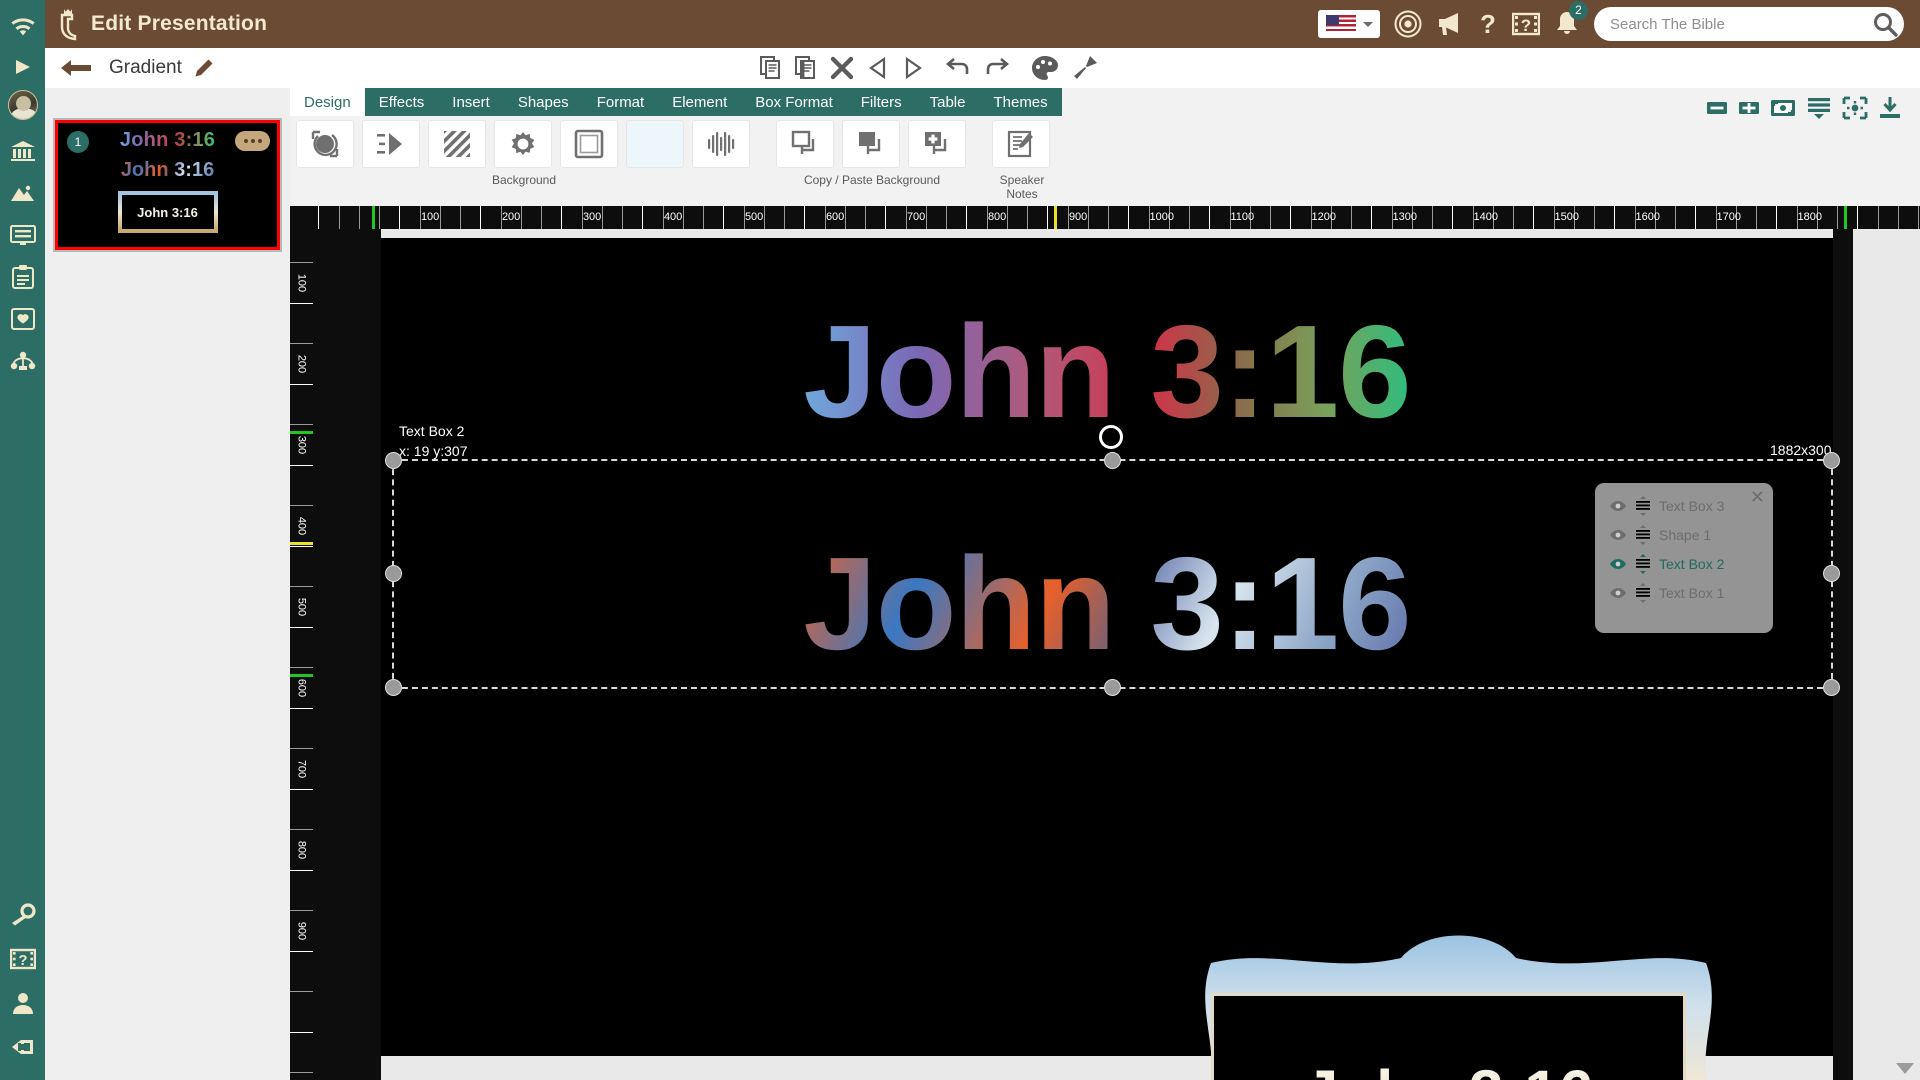  Describe the element at coordinates (1684, 534) in the screenshot. I see `layer-item-shape-1: Shape 1` at that location.